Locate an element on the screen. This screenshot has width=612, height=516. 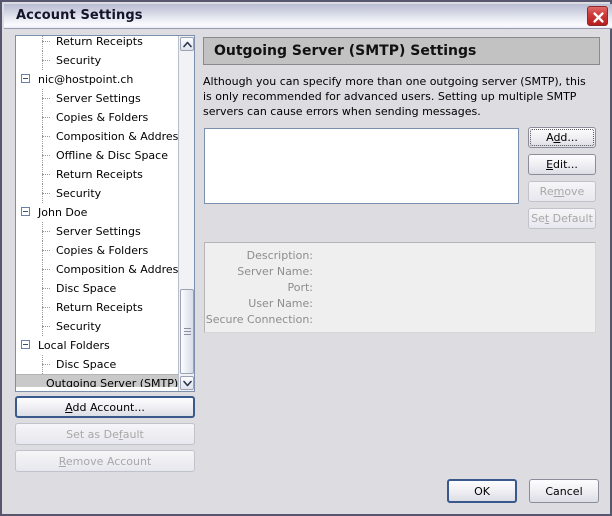
tree-item: Offline & Disc Space is located at coordinates (97, 155).